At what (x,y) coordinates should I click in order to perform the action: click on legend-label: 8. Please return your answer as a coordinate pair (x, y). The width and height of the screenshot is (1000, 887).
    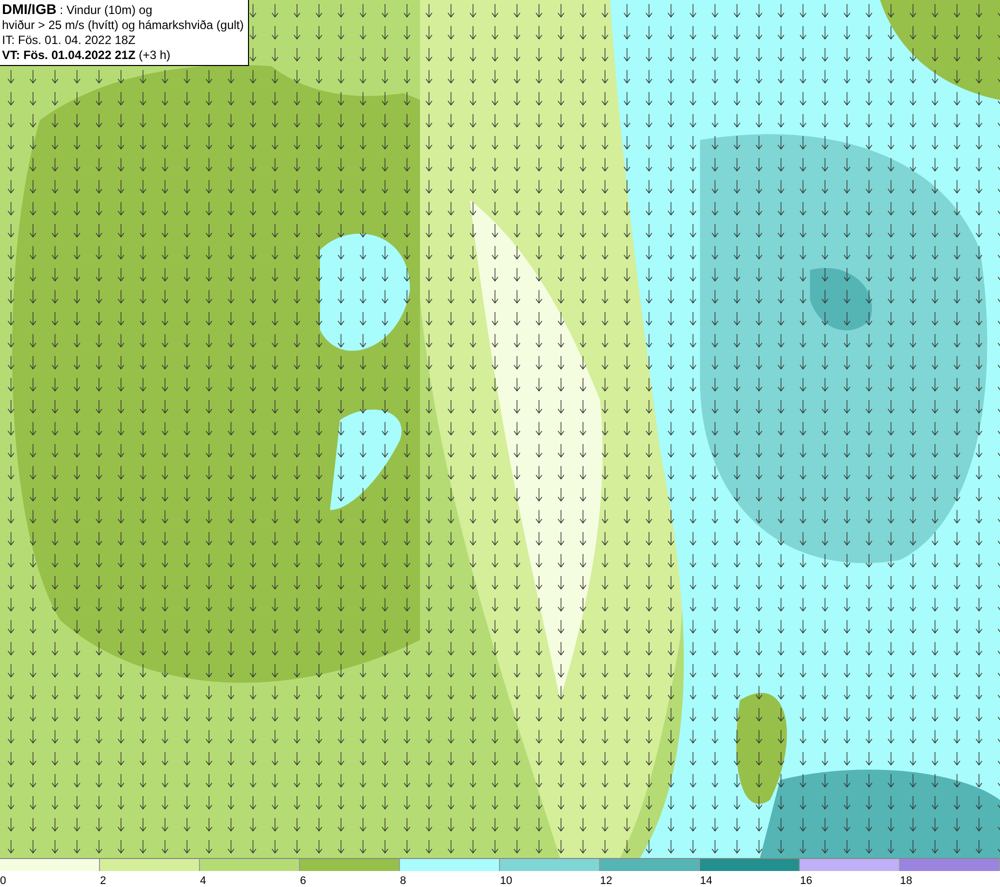
    Looking at the image, I should click on (403, 881).